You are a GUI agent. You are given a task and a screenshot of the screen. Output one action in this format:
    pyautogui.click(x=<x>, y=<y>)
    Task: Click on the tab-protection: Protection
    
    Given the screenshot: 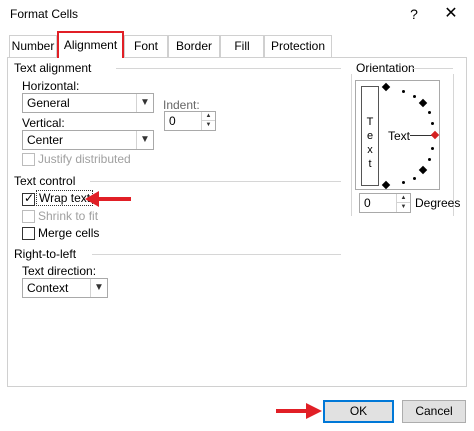 What is the action you would take?
    pyautogui.click(x=298, y=46)
    